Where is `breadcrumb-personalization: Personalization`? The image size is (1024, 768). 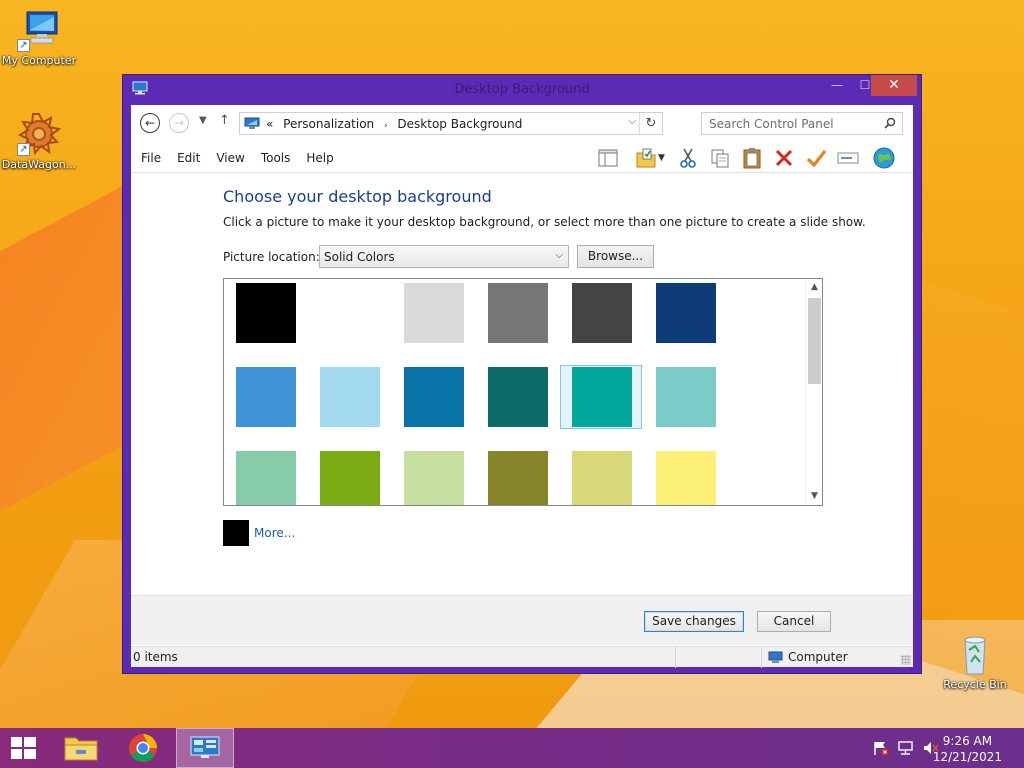
breadcrumb-personalization: Personalization is located at coordinates (328, 124).